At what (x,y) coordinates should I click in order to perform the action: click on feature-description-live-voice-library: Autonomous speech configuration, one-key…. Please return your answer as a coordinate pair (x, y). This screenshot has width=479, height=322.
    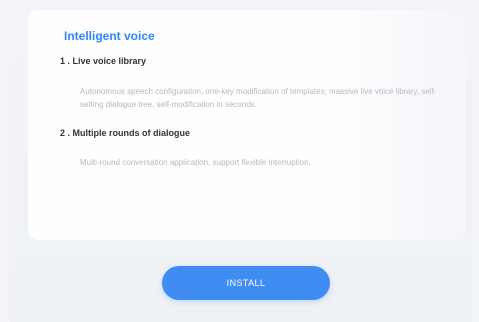
    Looking at the image, I should click on (258, 98).